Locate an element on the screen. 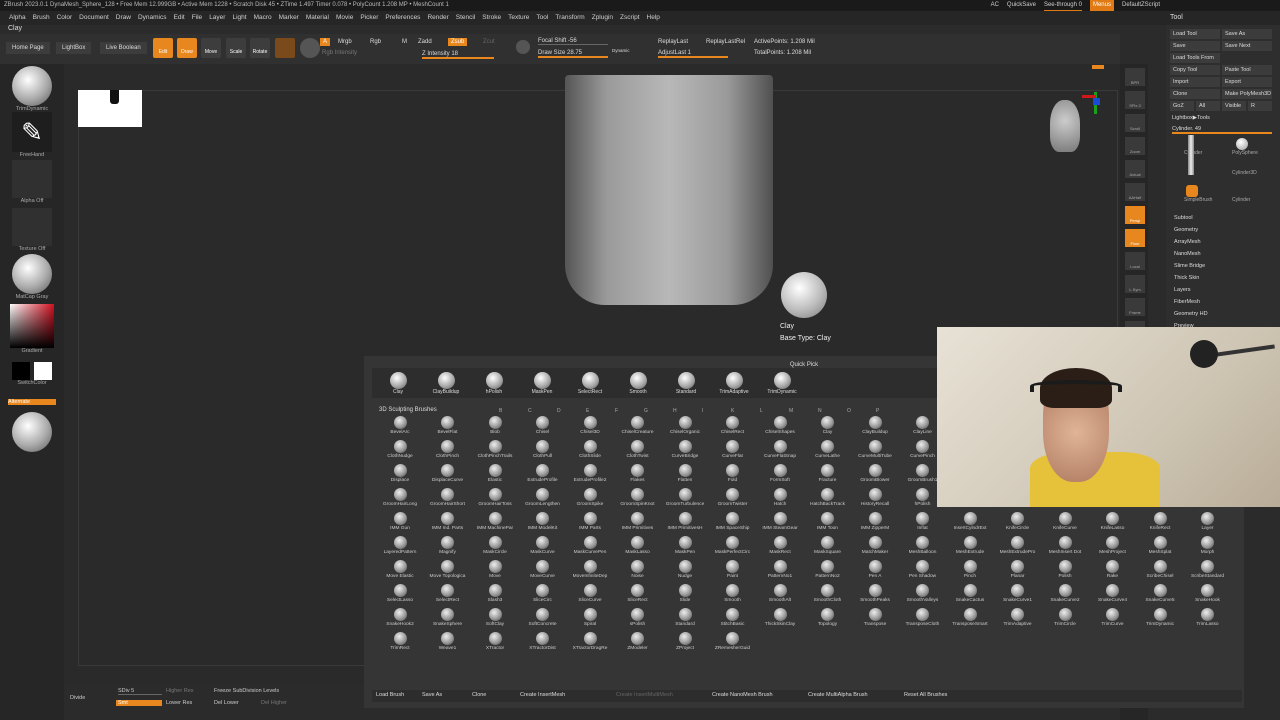  tool-btn-load-tool: Load Tool is located at coordinates (1195, 34).